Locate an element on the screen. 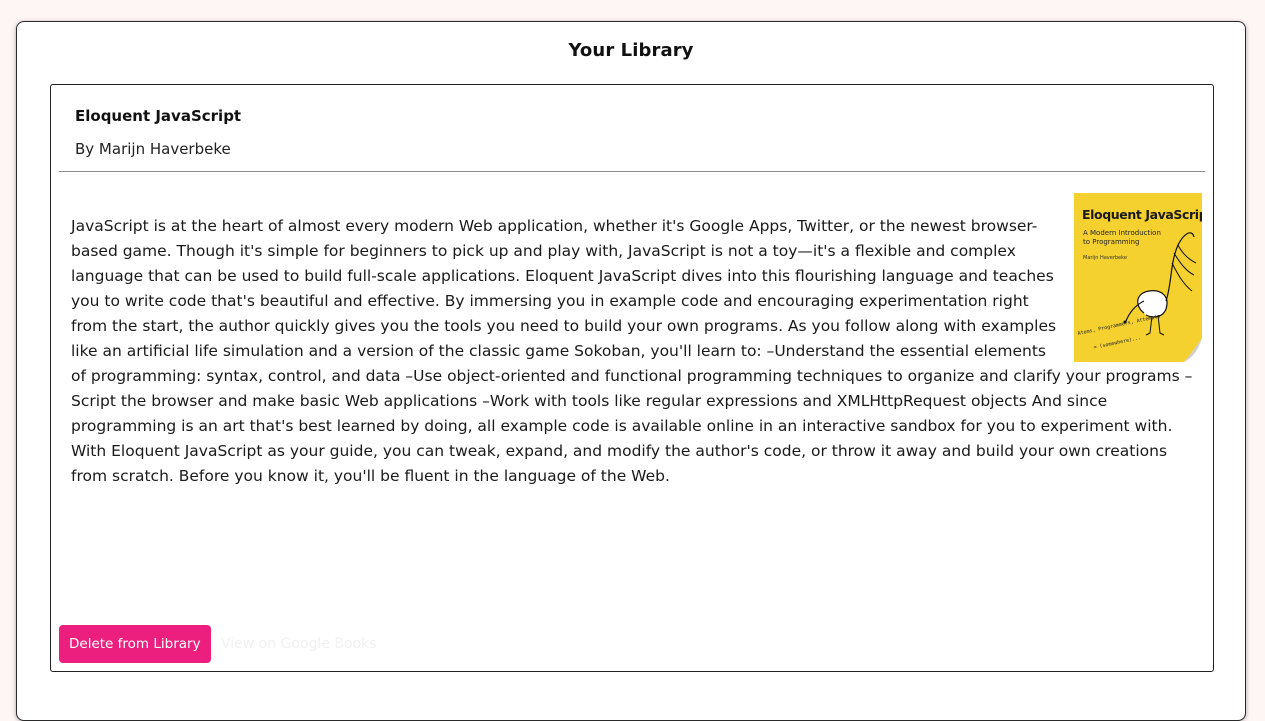  delete-from-library-button: Delete from Library is located at coordinates (135, 644).